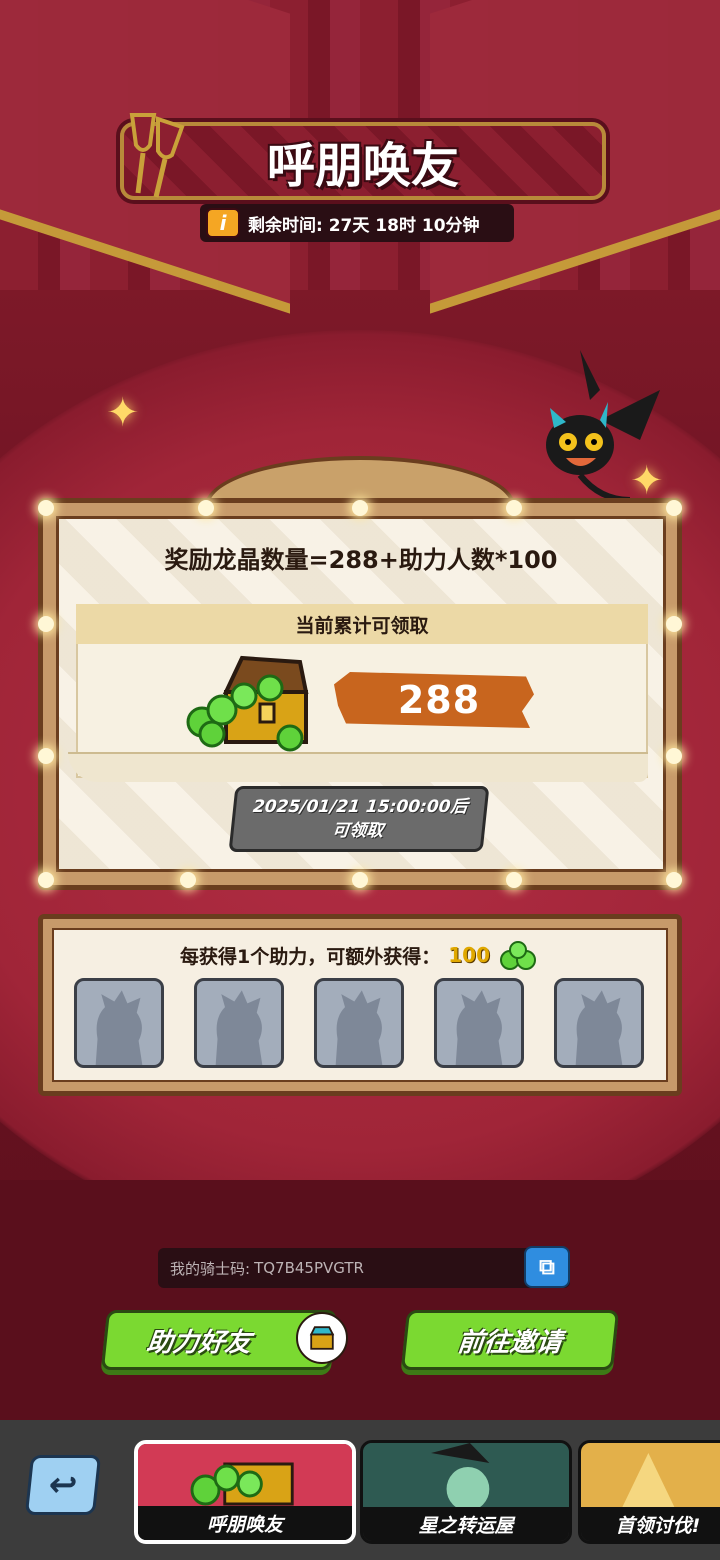 This screenshot has height=1560, width=720. What do you see at coordinates (650, 1478) in the screenshot?
I see `tab-art-boss` at bounding box center [650, 1478].